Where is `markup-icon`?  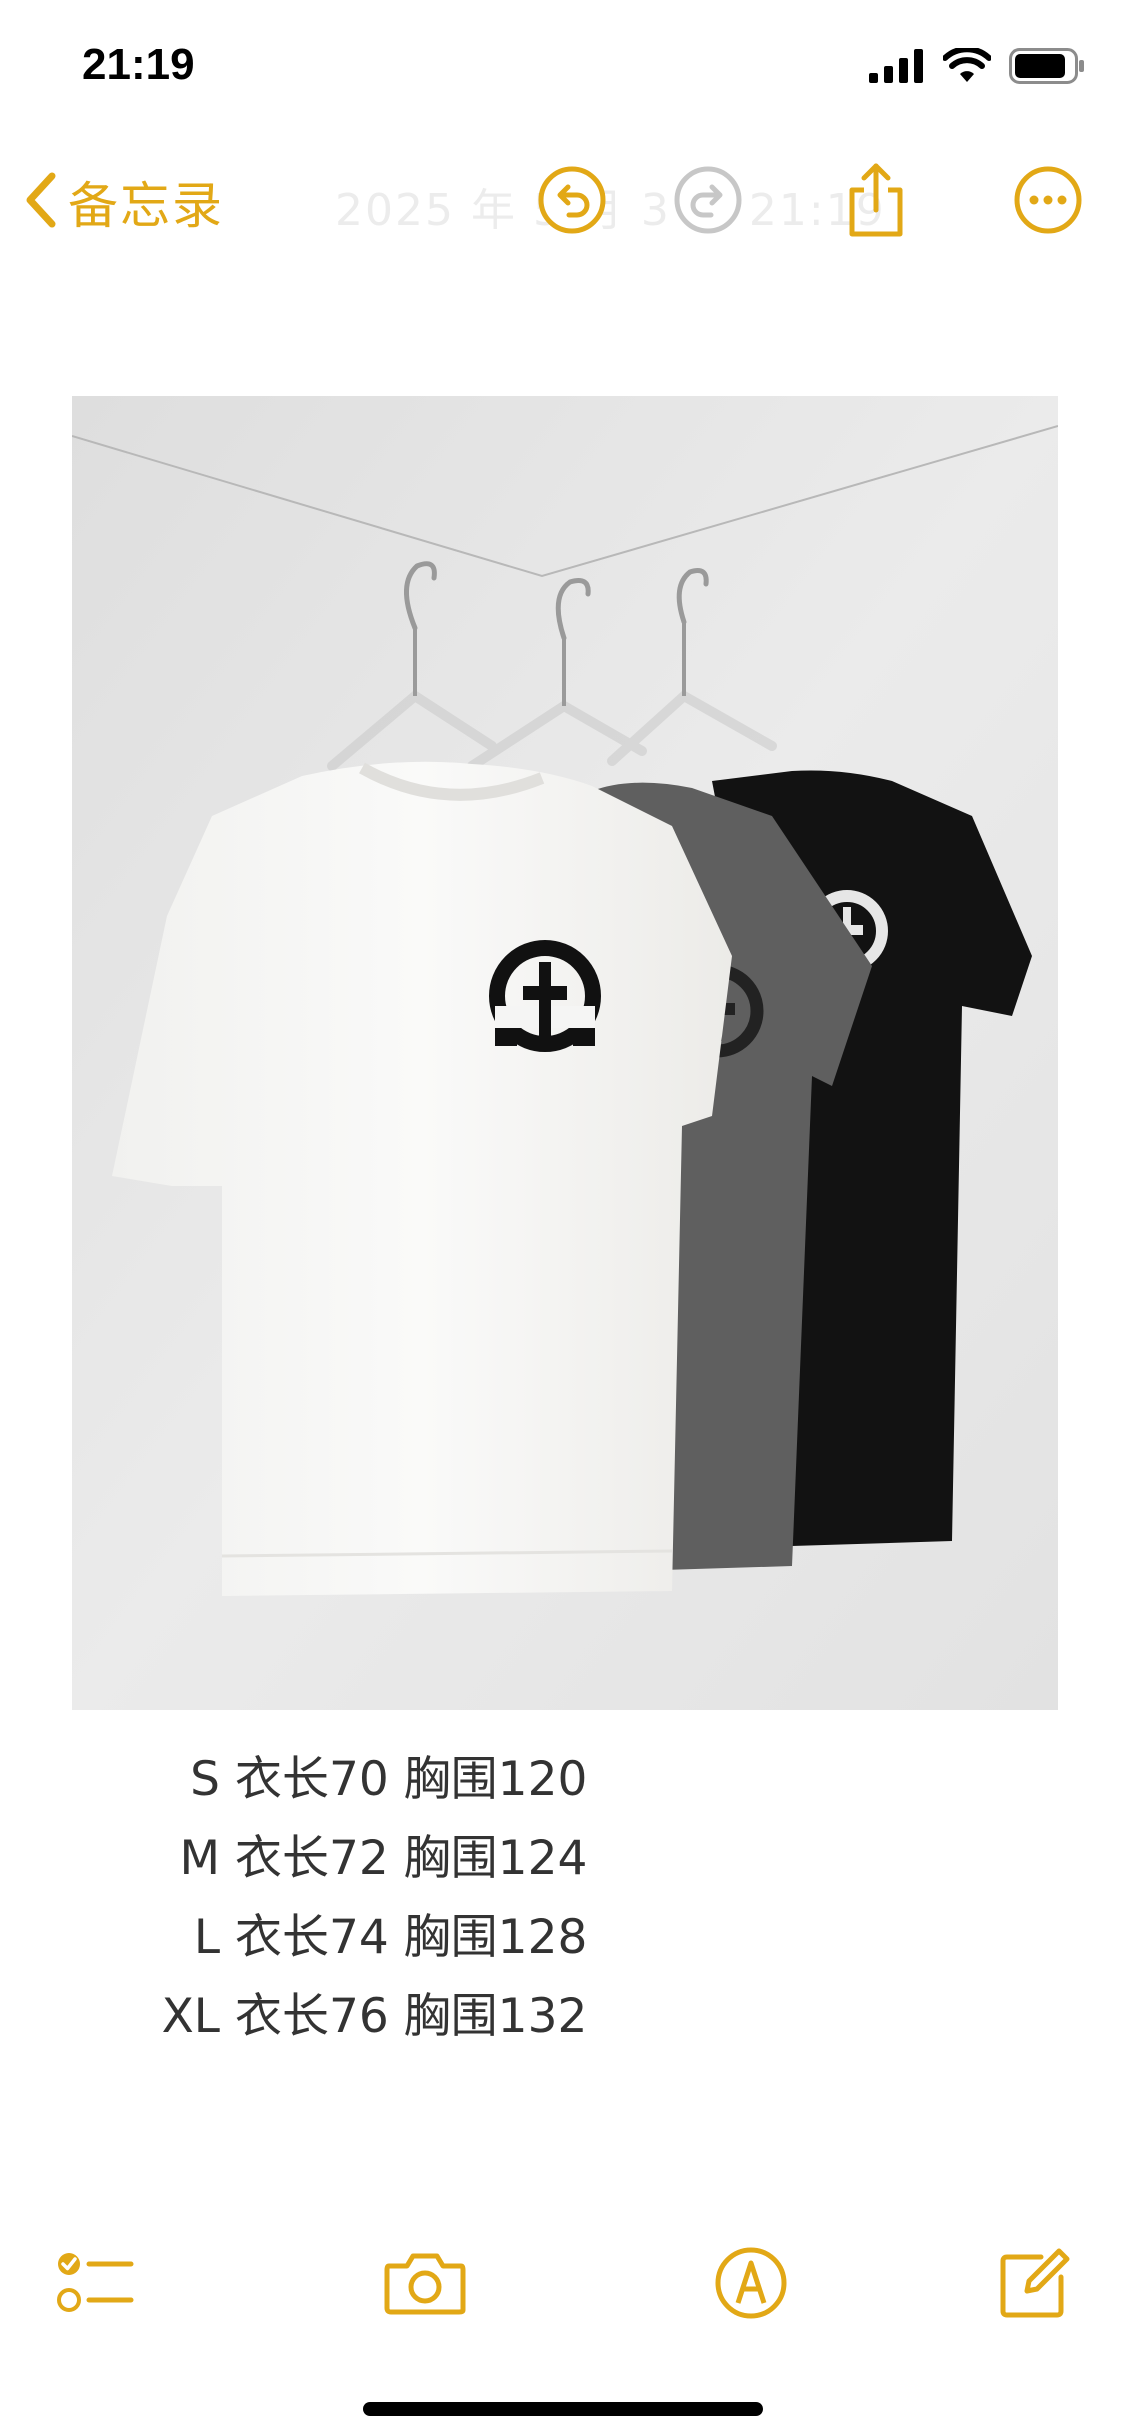 markup-icon is located at coordinates (751, 2285).